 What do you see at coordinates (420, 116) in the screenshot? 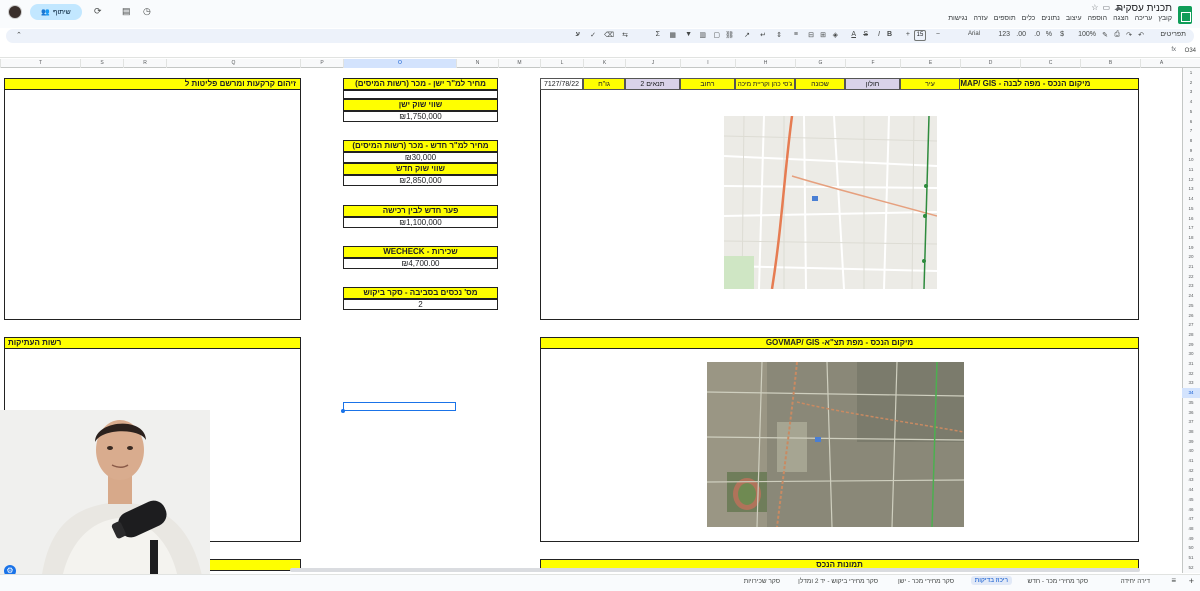
I see `old-market-value: ₪1,750,000` at bounding box center [420, 116].